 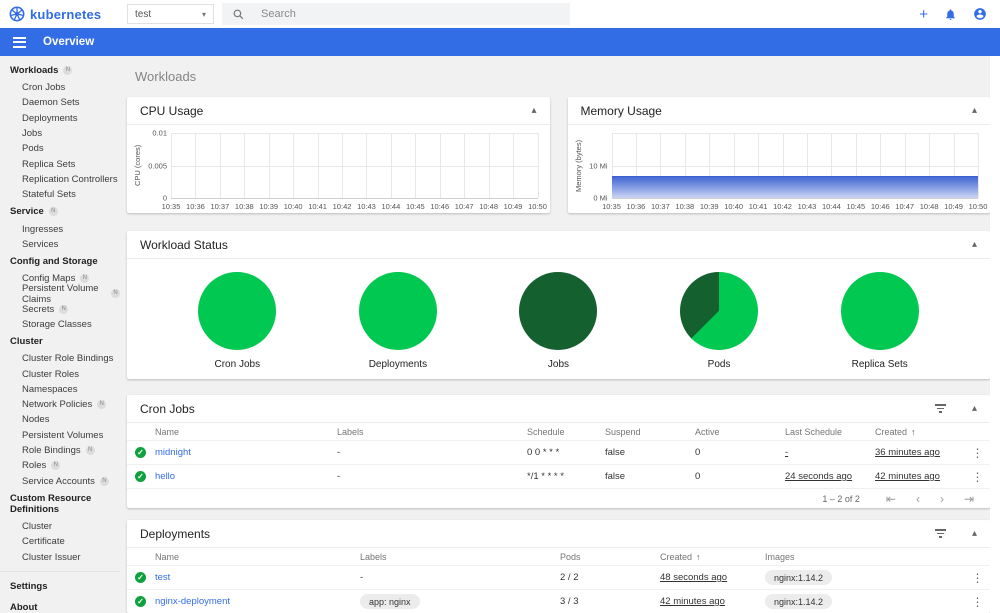 What do you see at coordinates (34, 466) in the screenshot?
I see `sidebar-item-label: Roles` at bounding box center [34, 466].